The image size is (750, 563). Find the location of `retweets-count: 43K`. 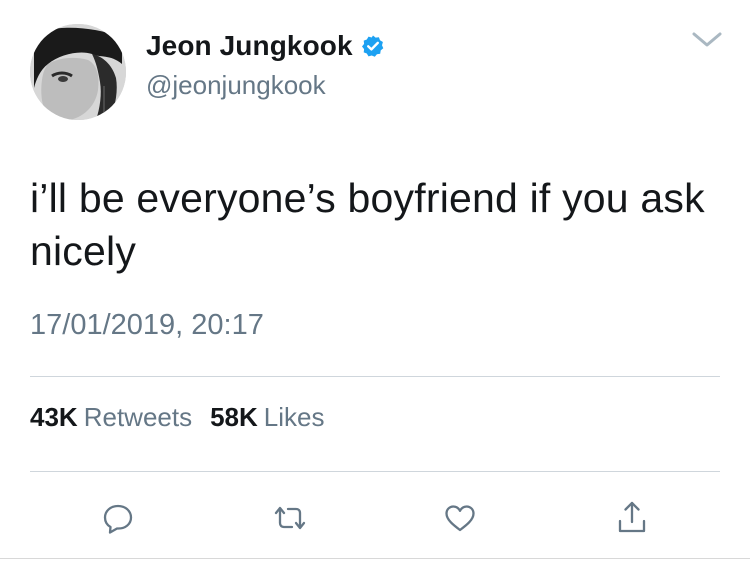

retweets-count: 43K is located at coordinates (54, 417).